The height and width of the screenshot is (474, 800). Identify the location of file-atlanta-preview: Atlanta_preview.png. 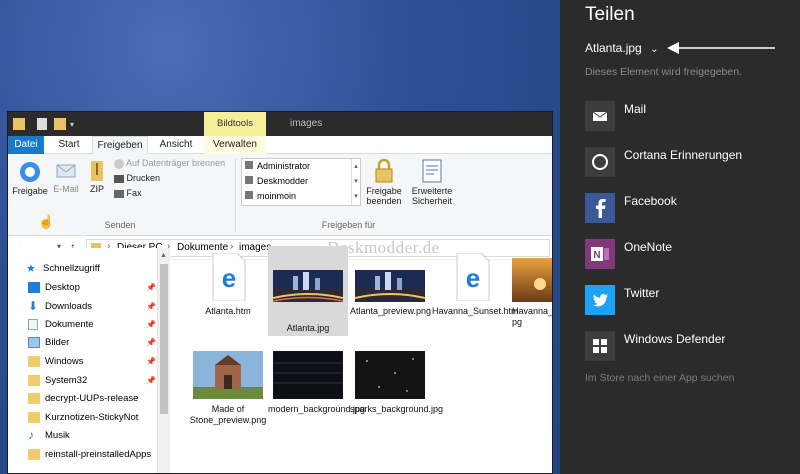
(391, 297).